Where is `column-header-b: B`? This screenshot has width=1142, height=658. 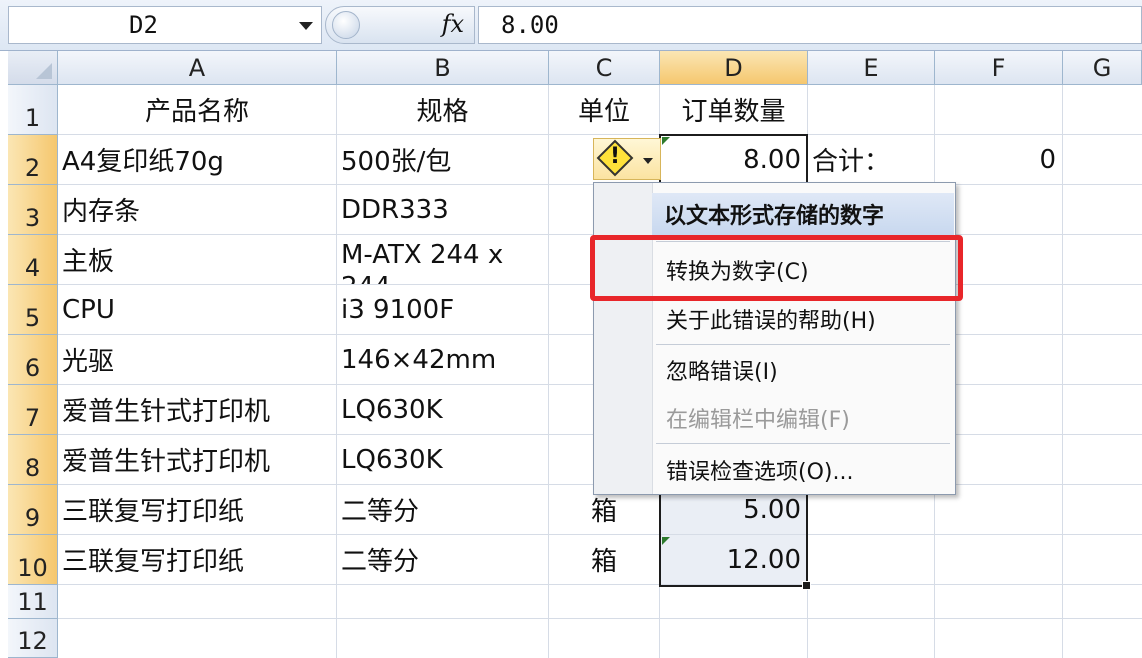
column-header-b: B is located at coordinates (443, 68).